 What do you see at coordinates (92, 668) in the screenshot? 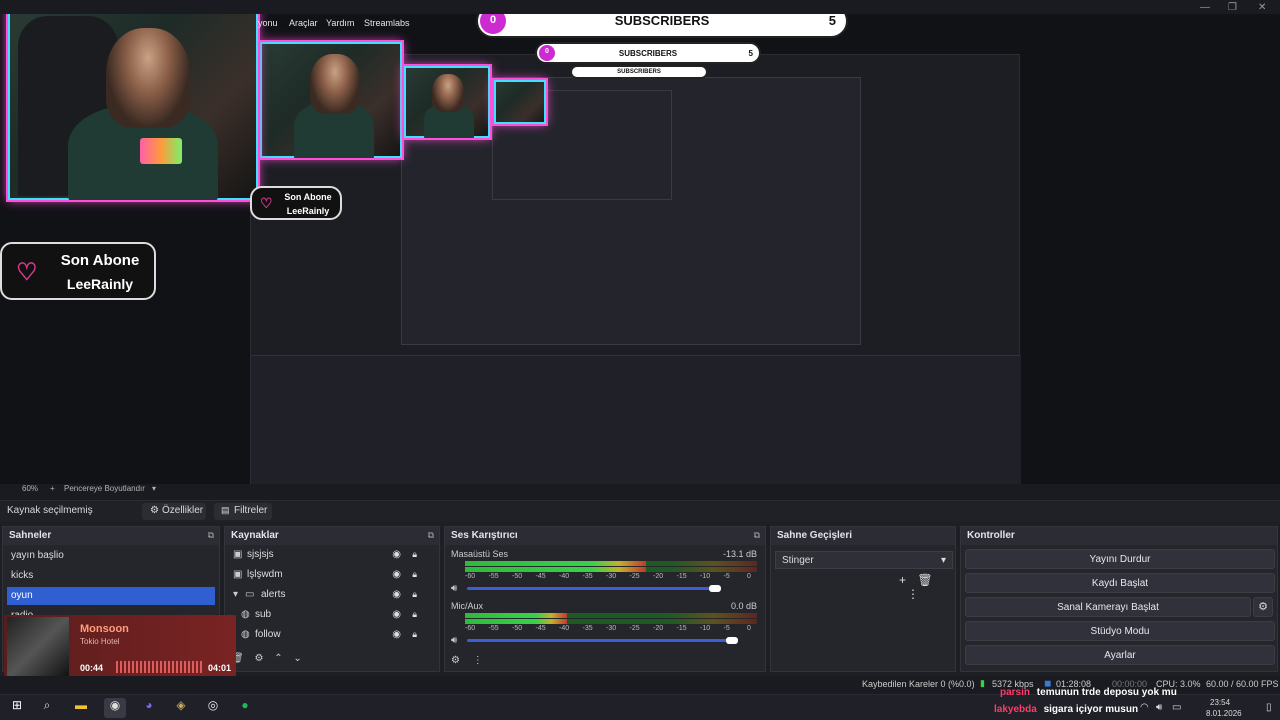
I see `elapsed-time: 00:44` at bounding box center [92, 668].